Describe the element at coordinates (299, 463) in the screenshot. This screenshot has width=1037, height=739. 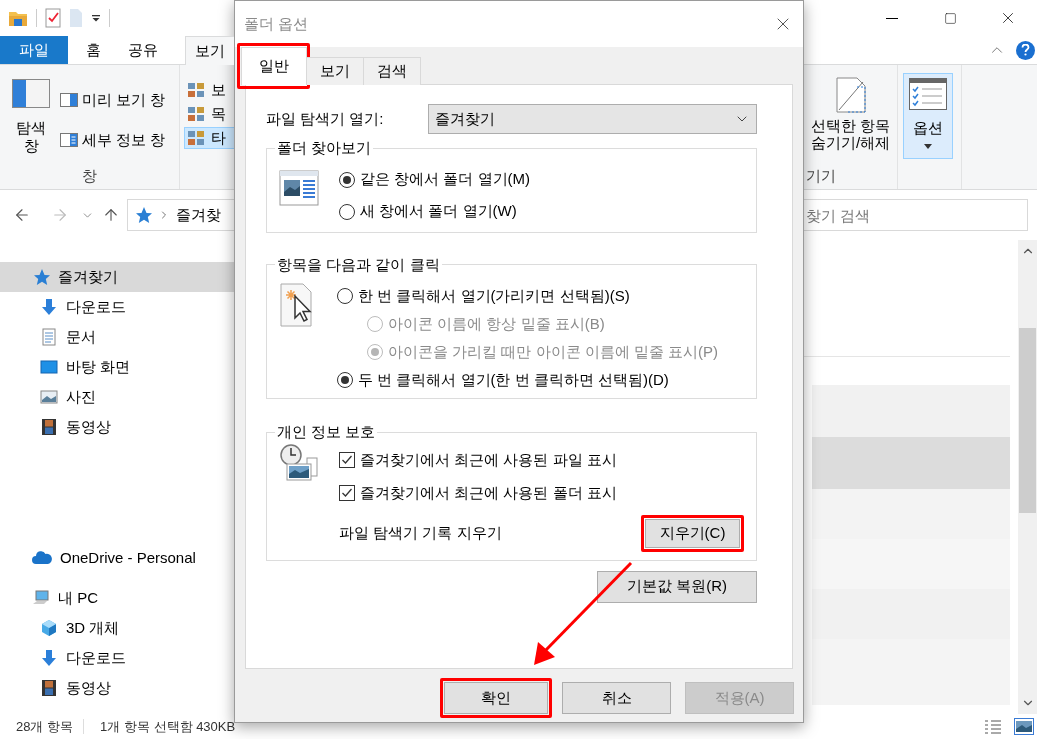
I see `clock-picture-icon` at that location.